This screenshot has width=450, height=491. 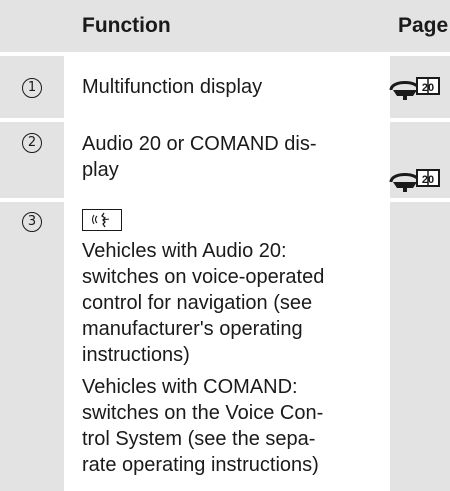 What do you see at coordinates (199, 439) in the screenshot?
I see `function-text-line: trol System (see the sepa-` at bounding box center [199, 439].